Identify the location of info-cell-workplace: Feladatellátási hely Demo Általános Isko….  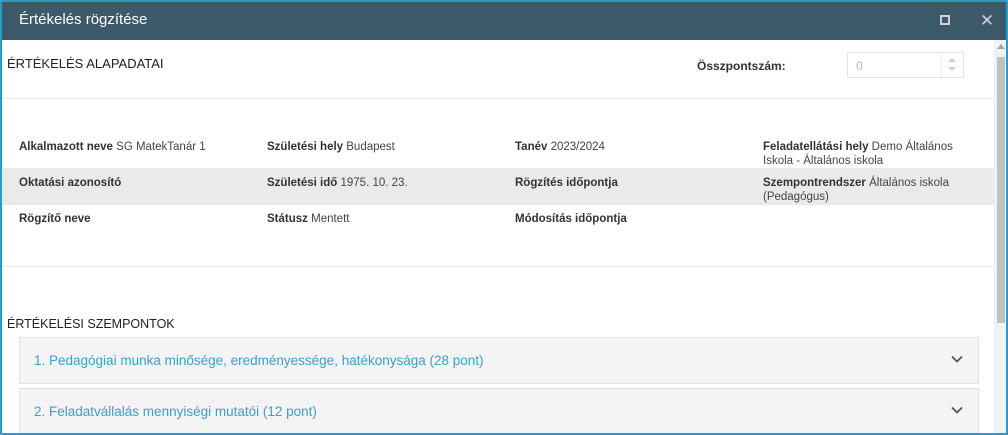
(858, 154).